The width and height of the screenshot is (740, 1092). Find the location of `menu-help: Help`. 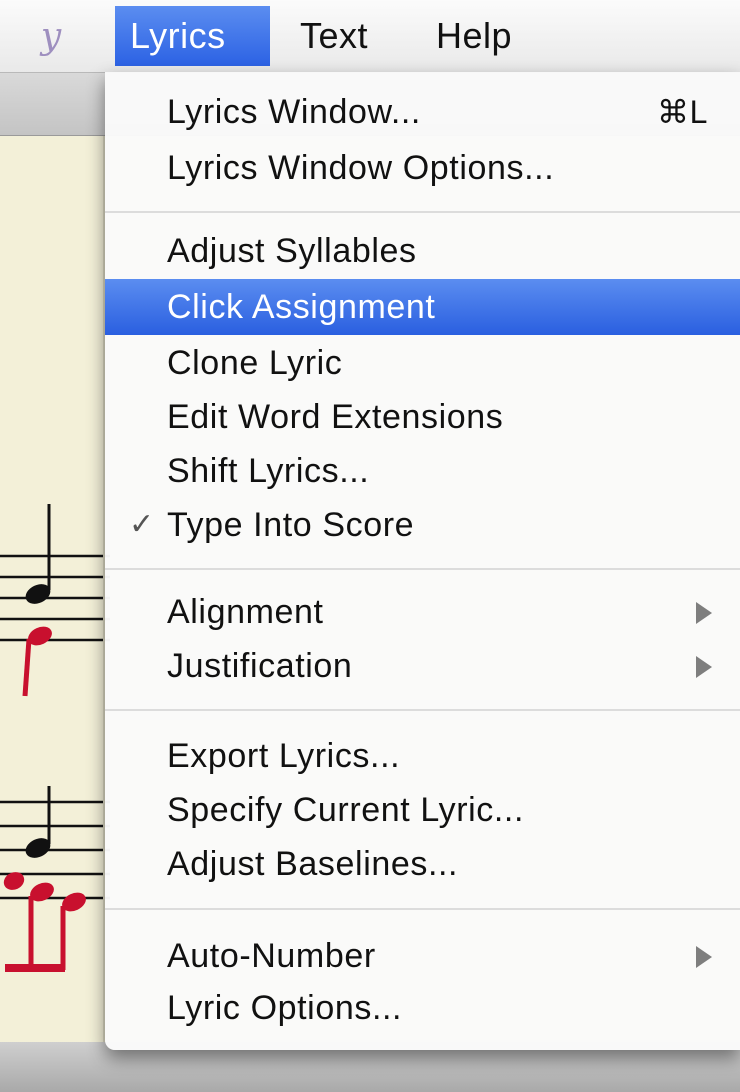

menu-help: Help is located at coordinates (474, 36).